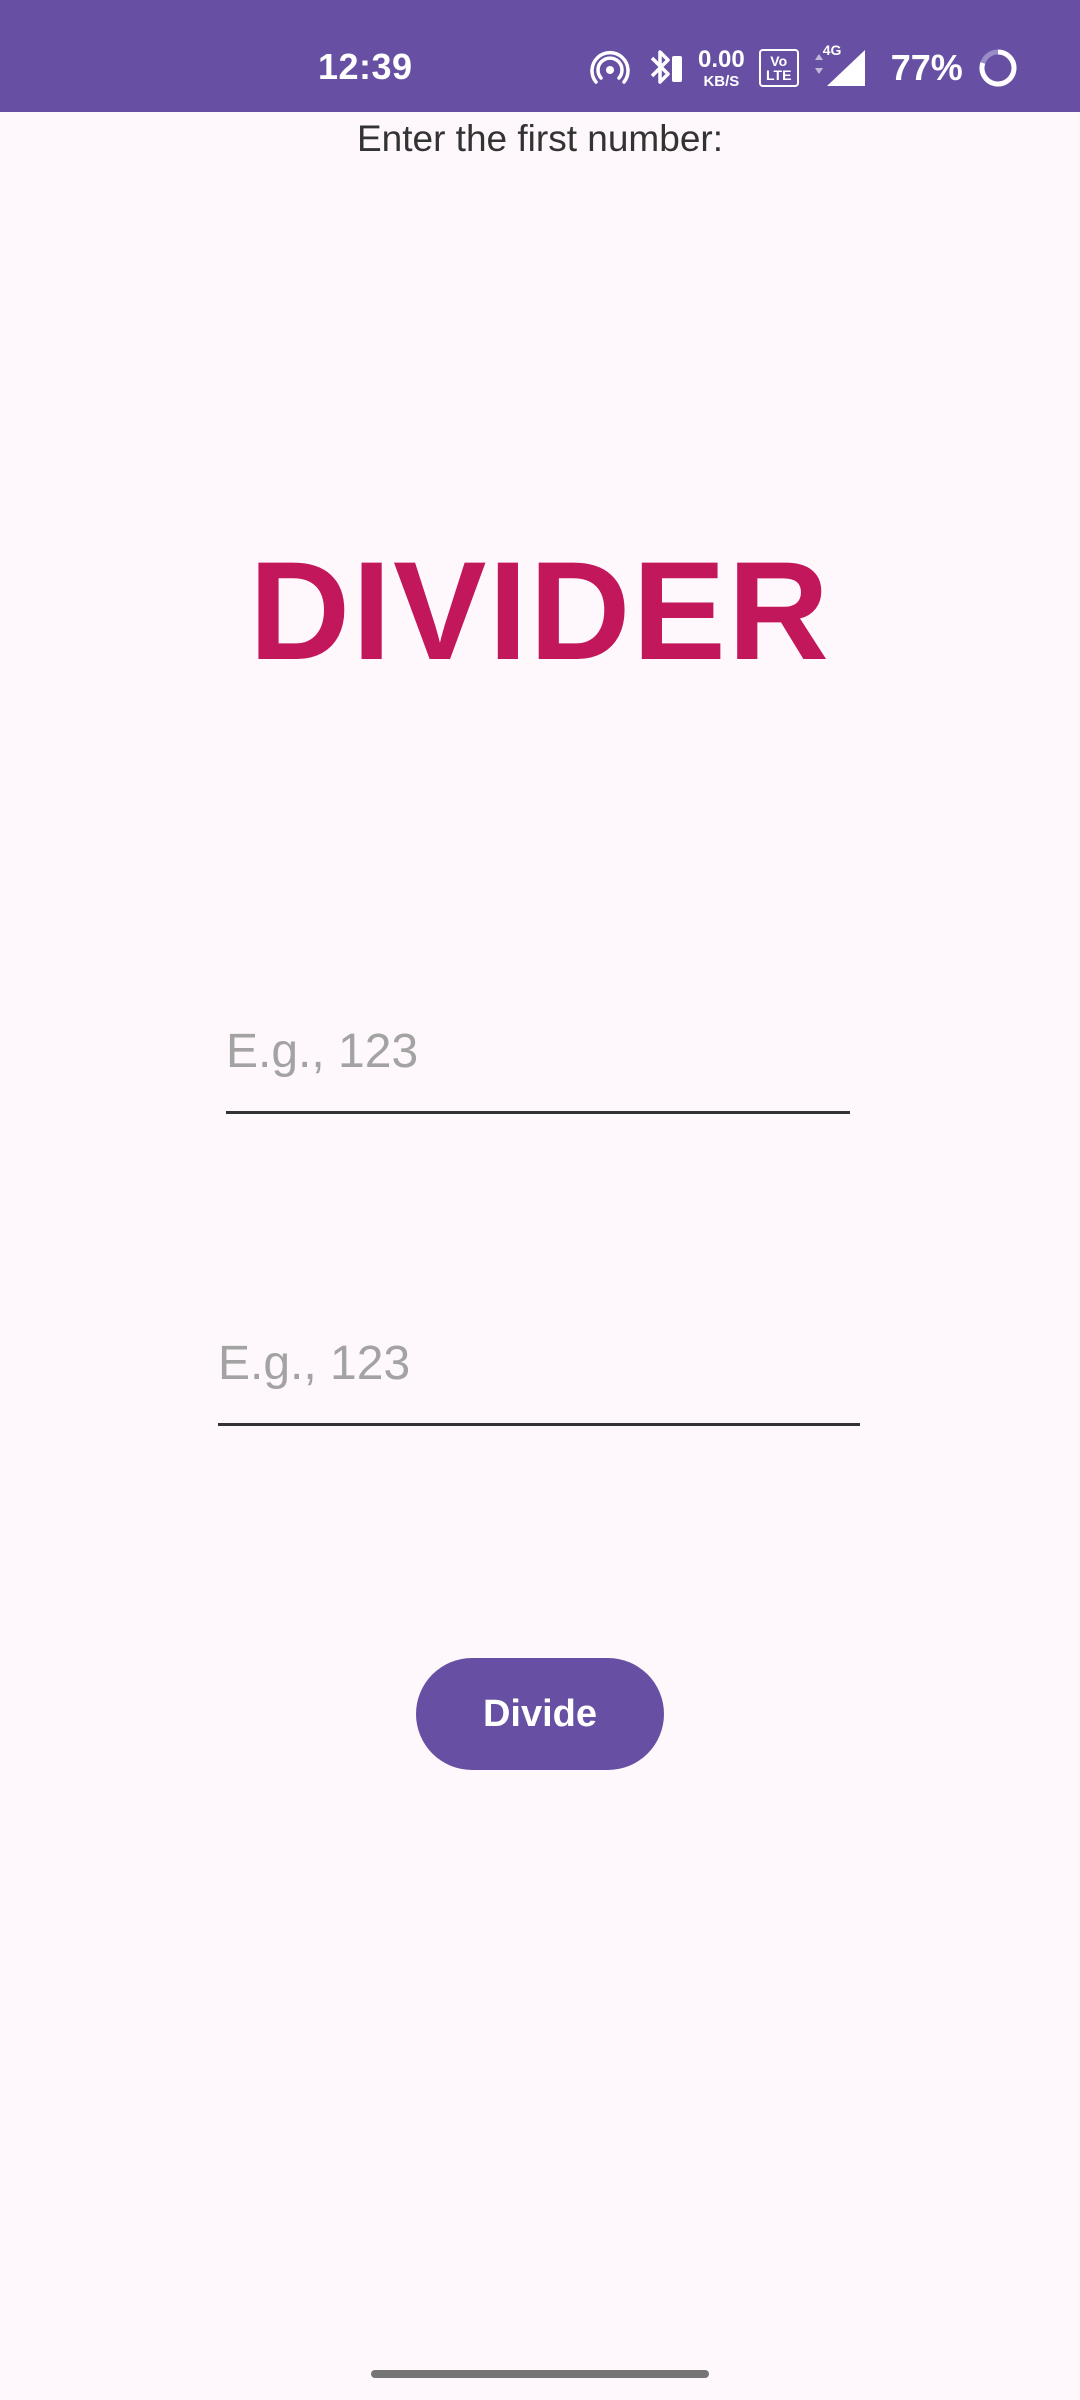 This screenshot has height=2400, width=1080. I want to click on prompt-label: Enter the first number:, so click(540, 138).